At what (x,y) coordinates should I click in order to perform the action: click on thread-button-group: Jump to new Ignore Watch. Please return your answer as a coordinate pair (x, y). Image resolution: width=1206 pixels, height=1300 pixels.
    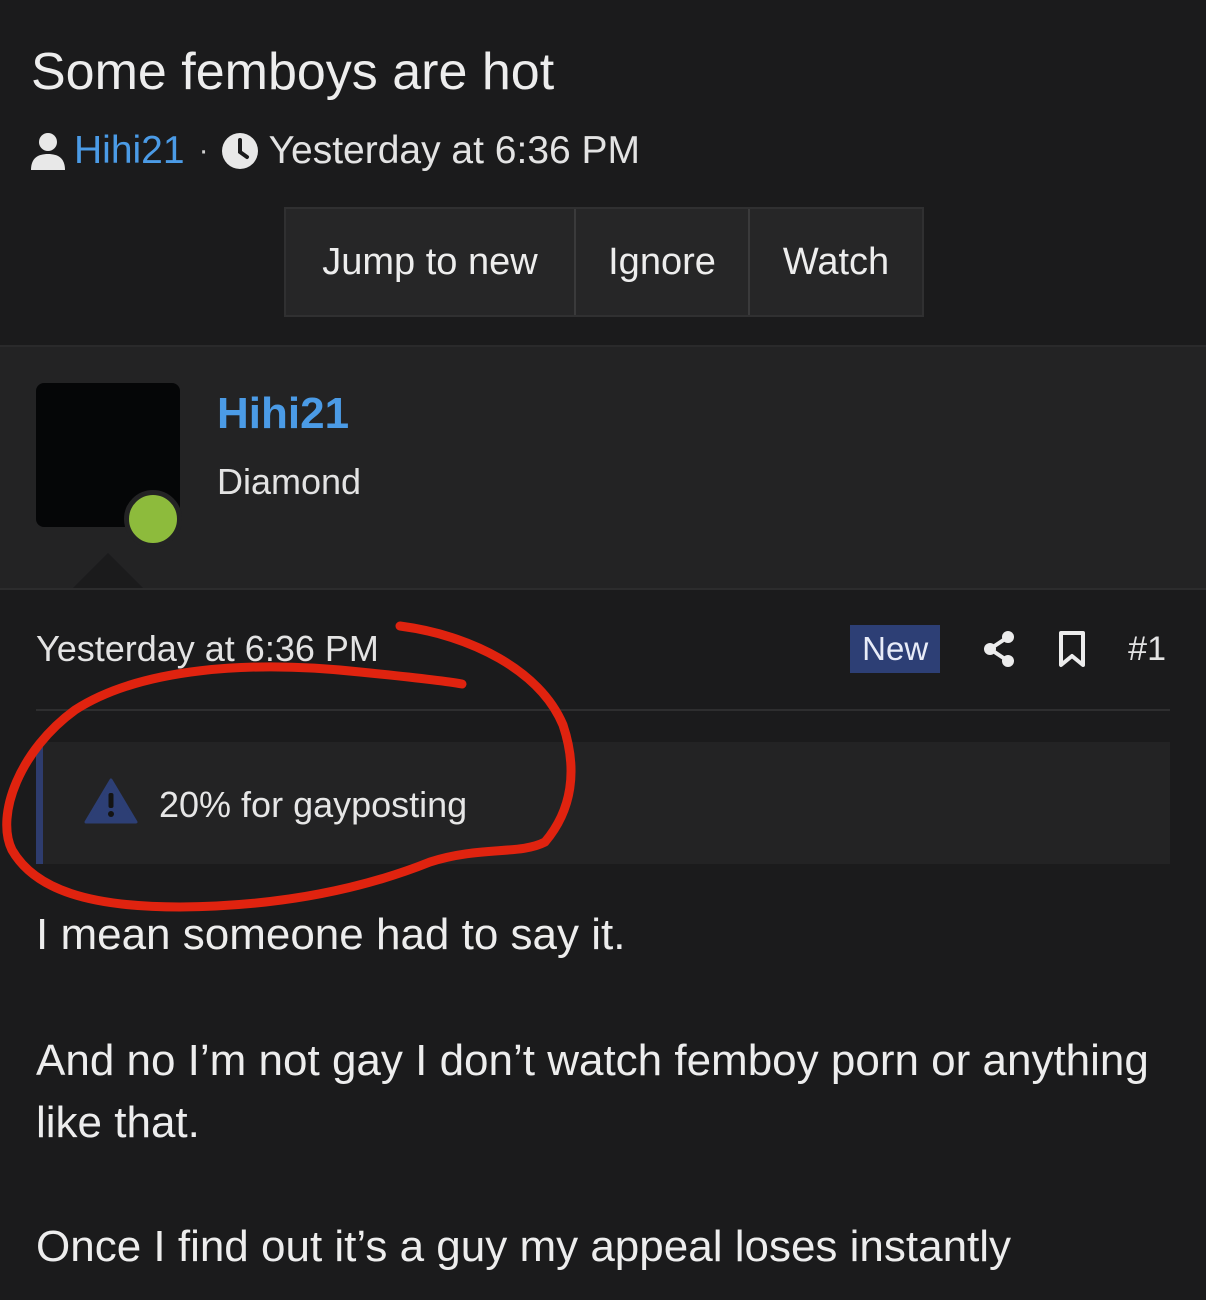
    Looking at the image, I should click on (604, 262).